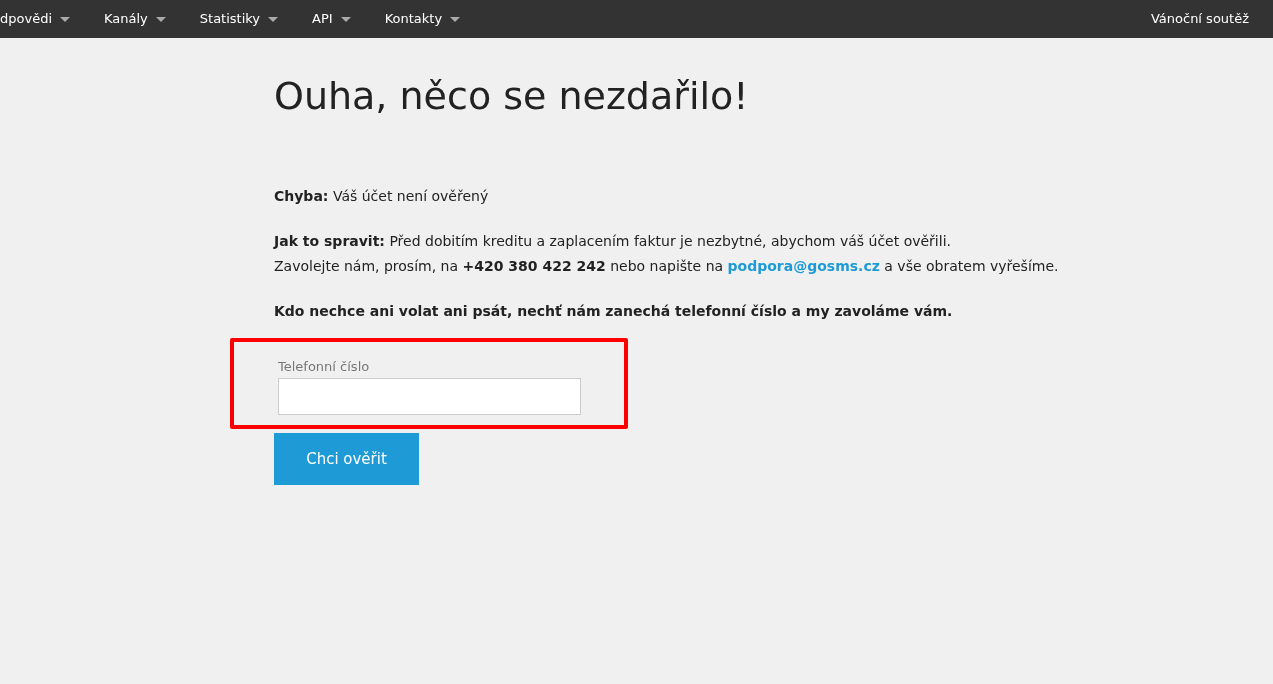 The image size is (1273, 684). I want to click on error-message: Chyba: Váš účet není ověřený, so click(382, 196).